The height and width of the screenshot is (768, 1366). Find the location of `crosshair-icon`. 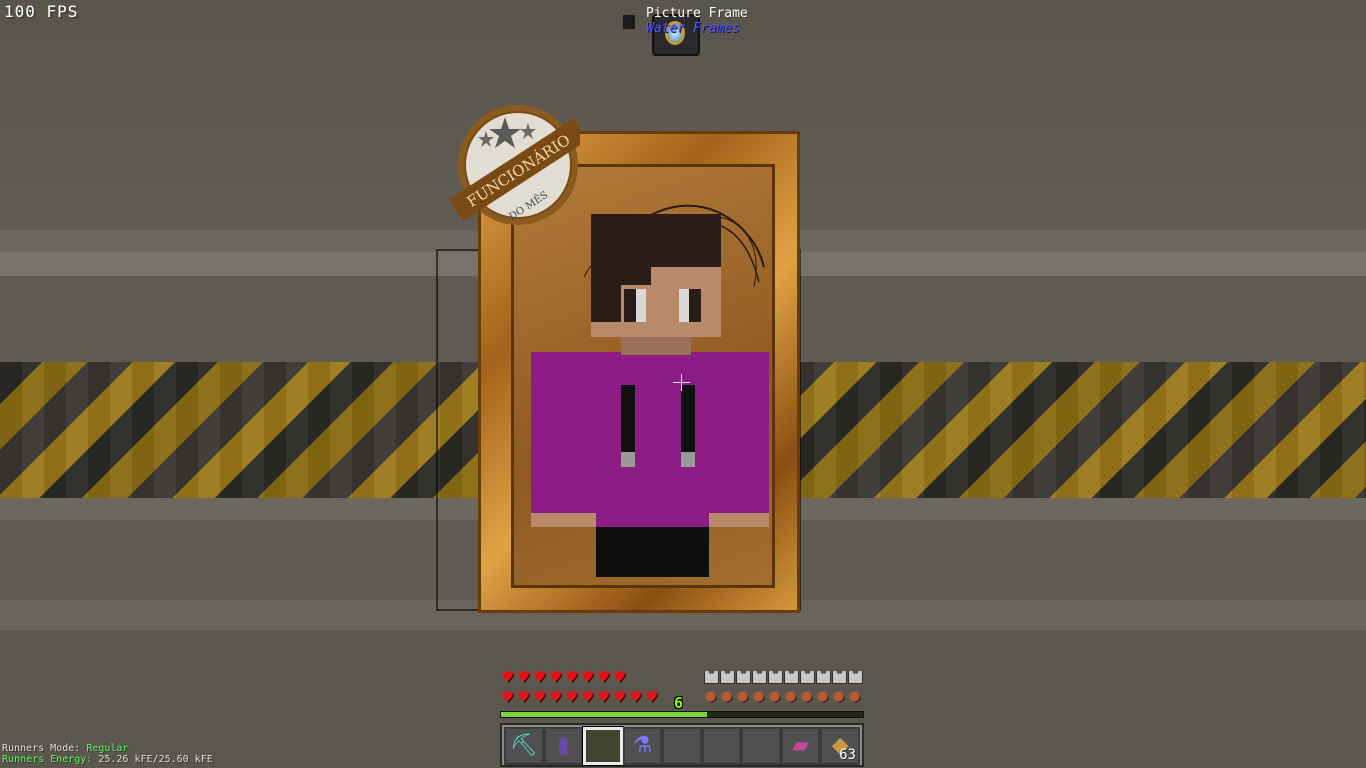

crosshair-icon is located at coordinates (681, 382).